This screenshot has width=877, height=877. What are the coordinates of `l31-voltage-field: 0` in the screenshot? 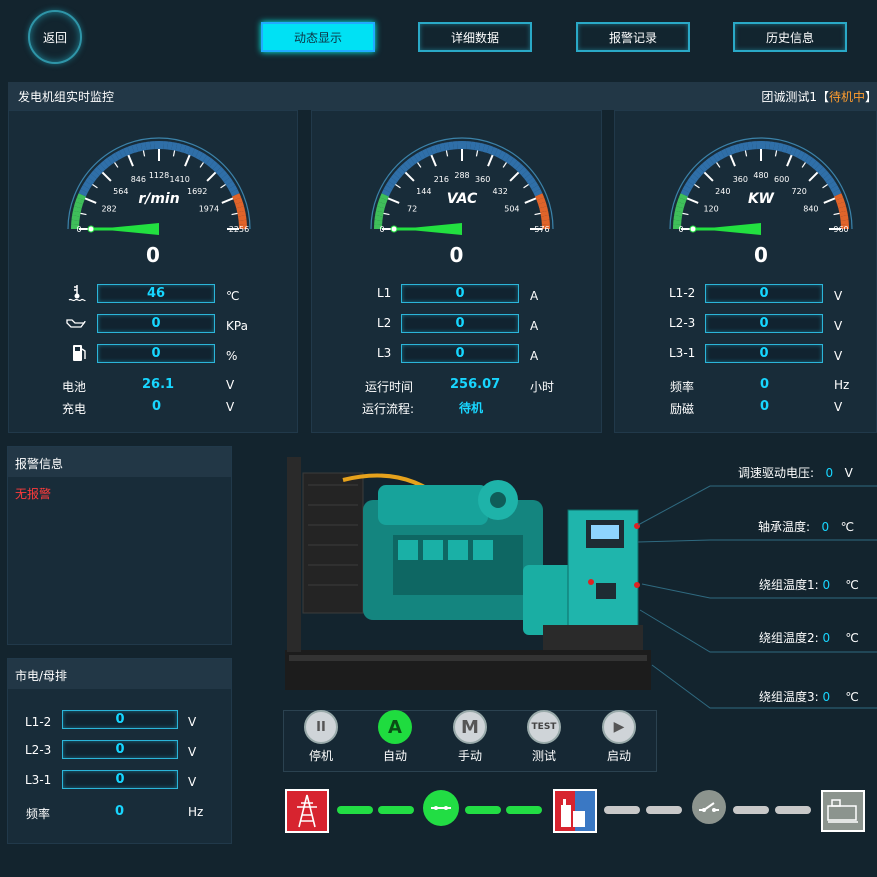 It's located at (764, 353).